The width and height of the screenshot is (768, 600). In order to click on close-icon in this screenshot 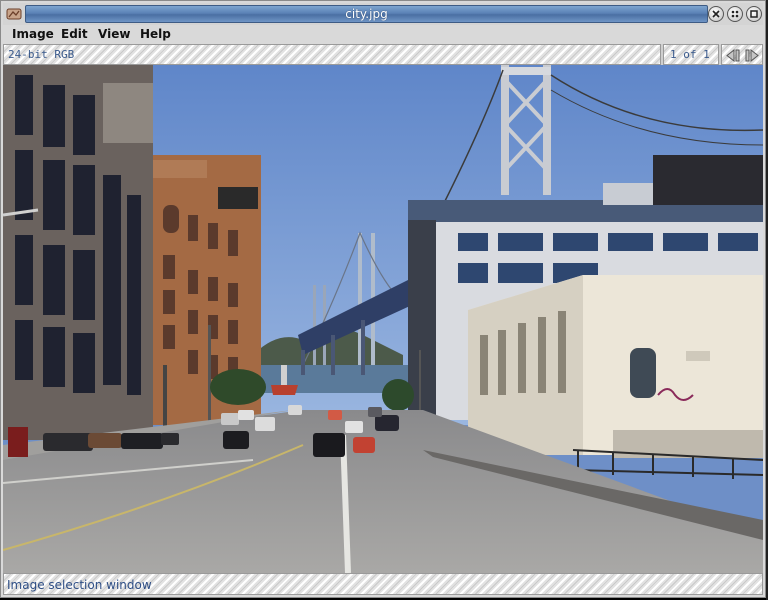, I will do `click(716, 14)`.